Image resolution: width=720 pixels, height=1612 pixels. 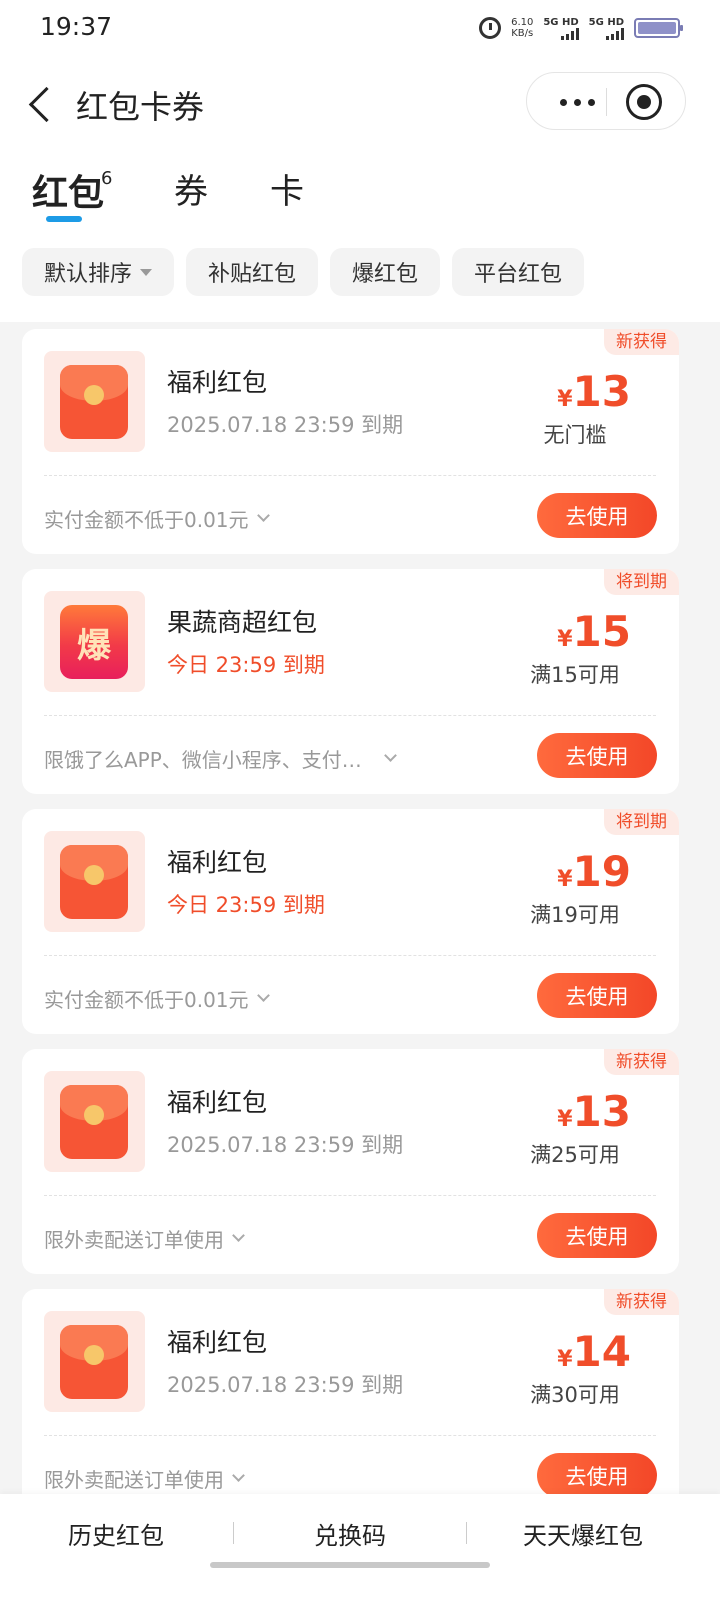 What do you see at coordinates (140, 107) in the screenshot?
I see `page-title: 红包卡券` at bounding box center [140, 107].